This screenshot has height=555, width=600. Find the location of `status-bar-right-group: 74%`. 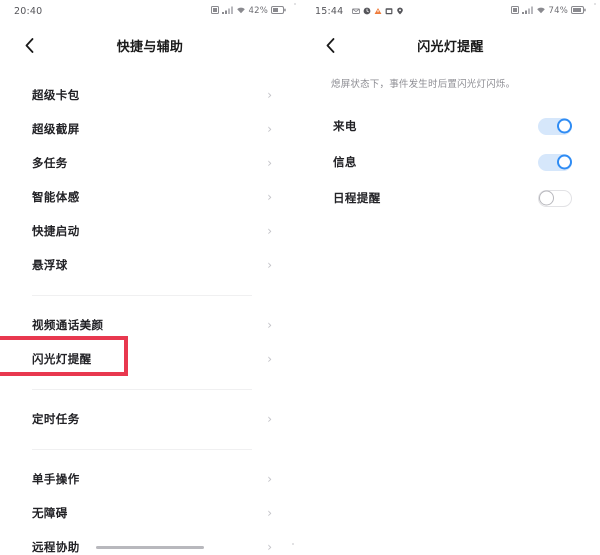

status-bar-right-group: 74% is located at coordinates (548, 11).